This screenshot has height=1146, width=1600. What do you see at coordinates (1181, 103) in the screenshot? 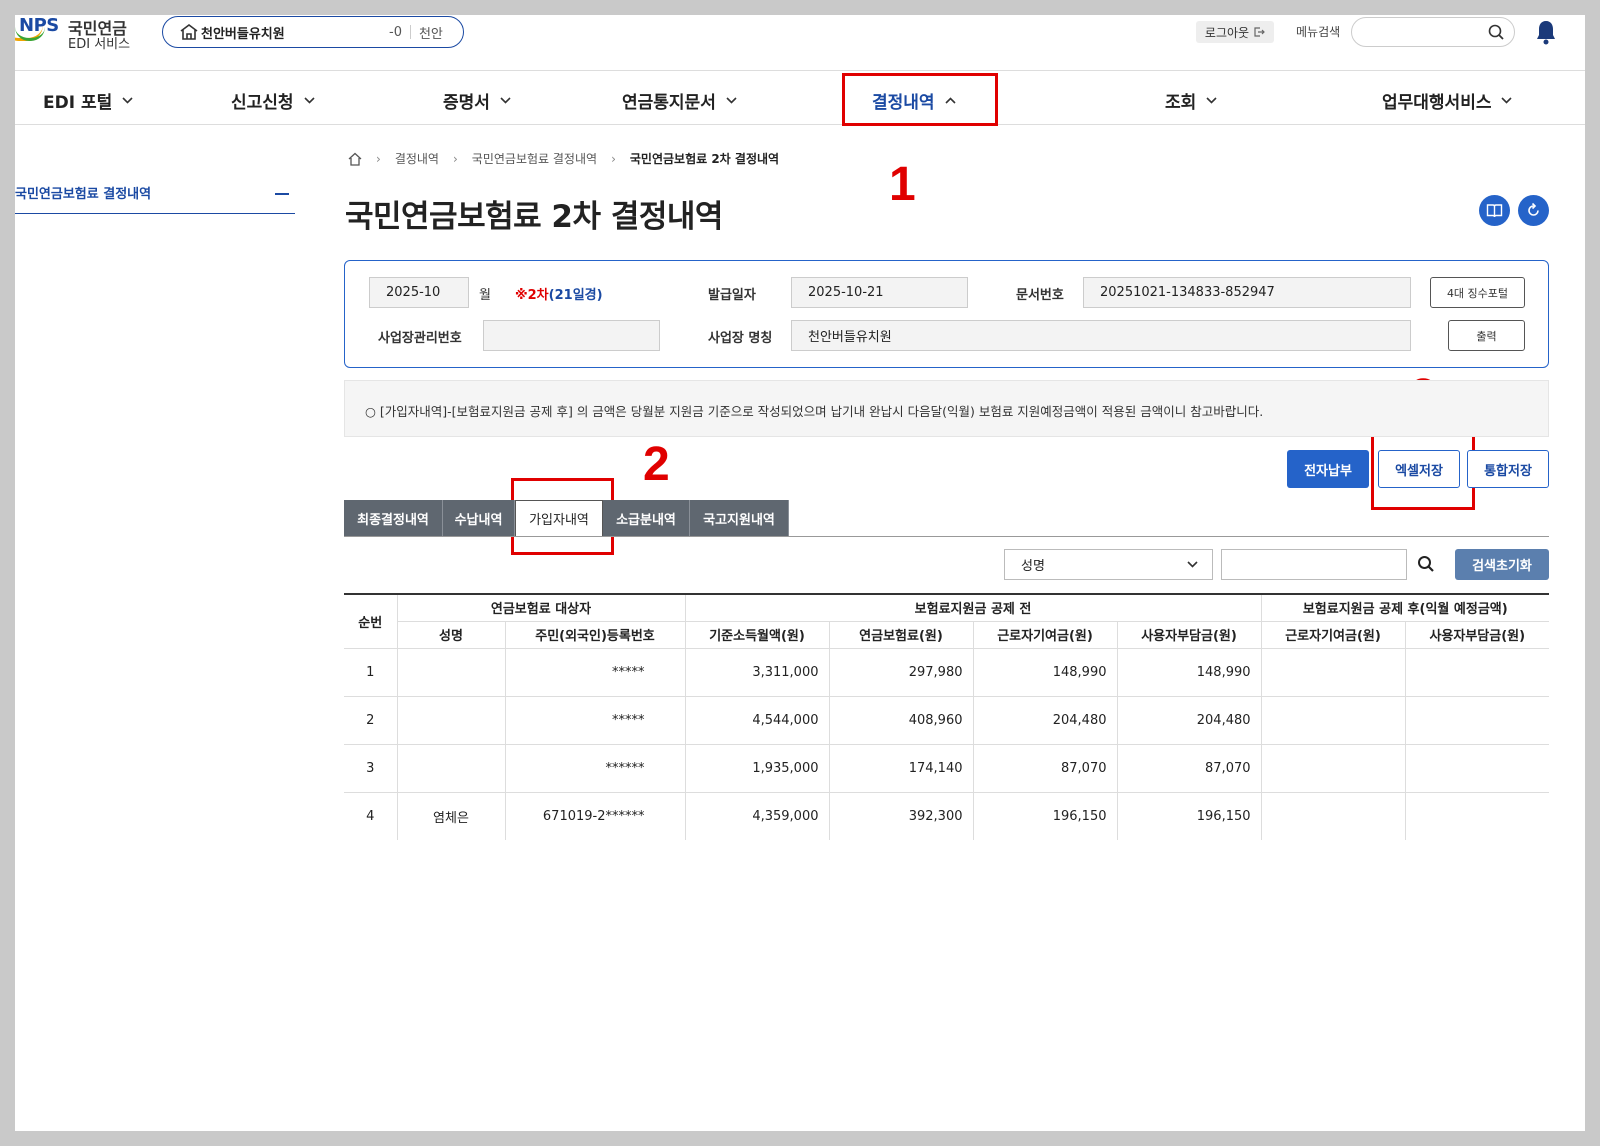
I see `nav-label: 조회` at bounding box center [1181, 103].